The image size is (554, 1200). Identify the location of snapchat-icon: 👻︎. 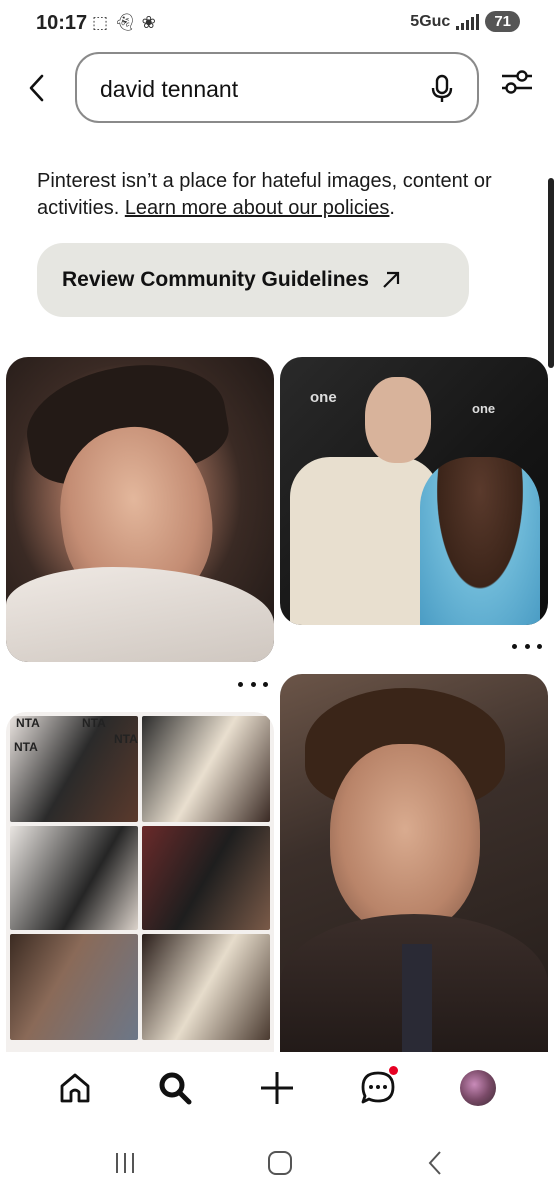
(125, 22).